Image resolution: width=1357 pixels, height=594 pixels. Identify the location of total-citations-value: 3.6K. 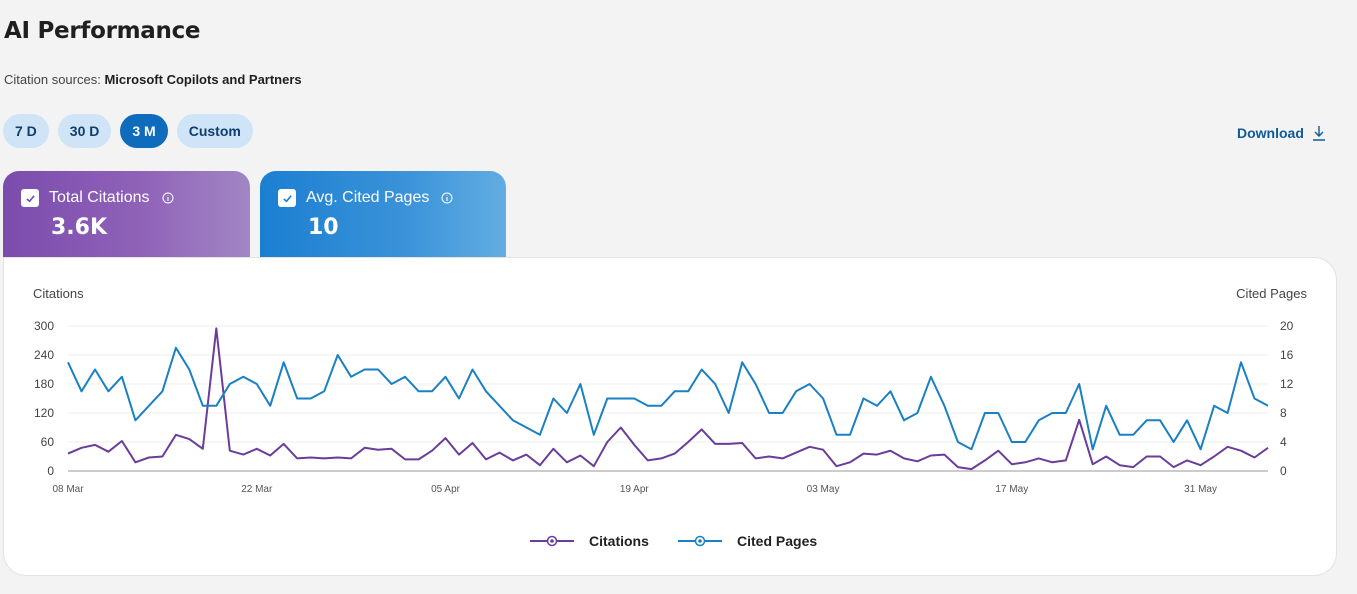
(79, 227).